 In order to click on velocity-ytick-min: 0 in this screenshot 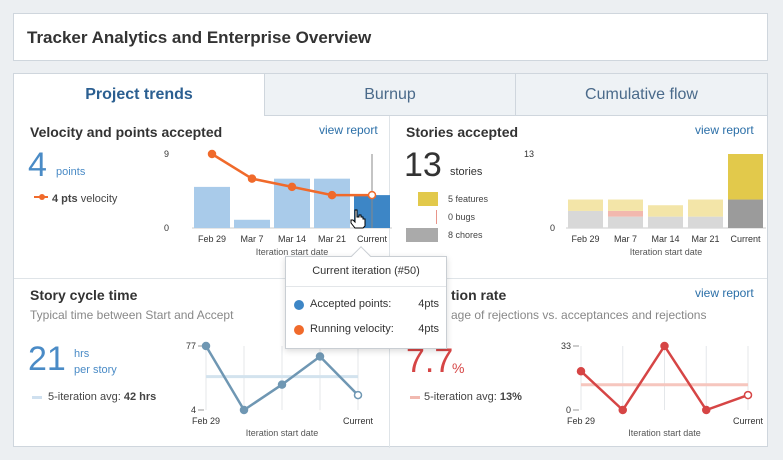, I will do `click(166, 228)`.